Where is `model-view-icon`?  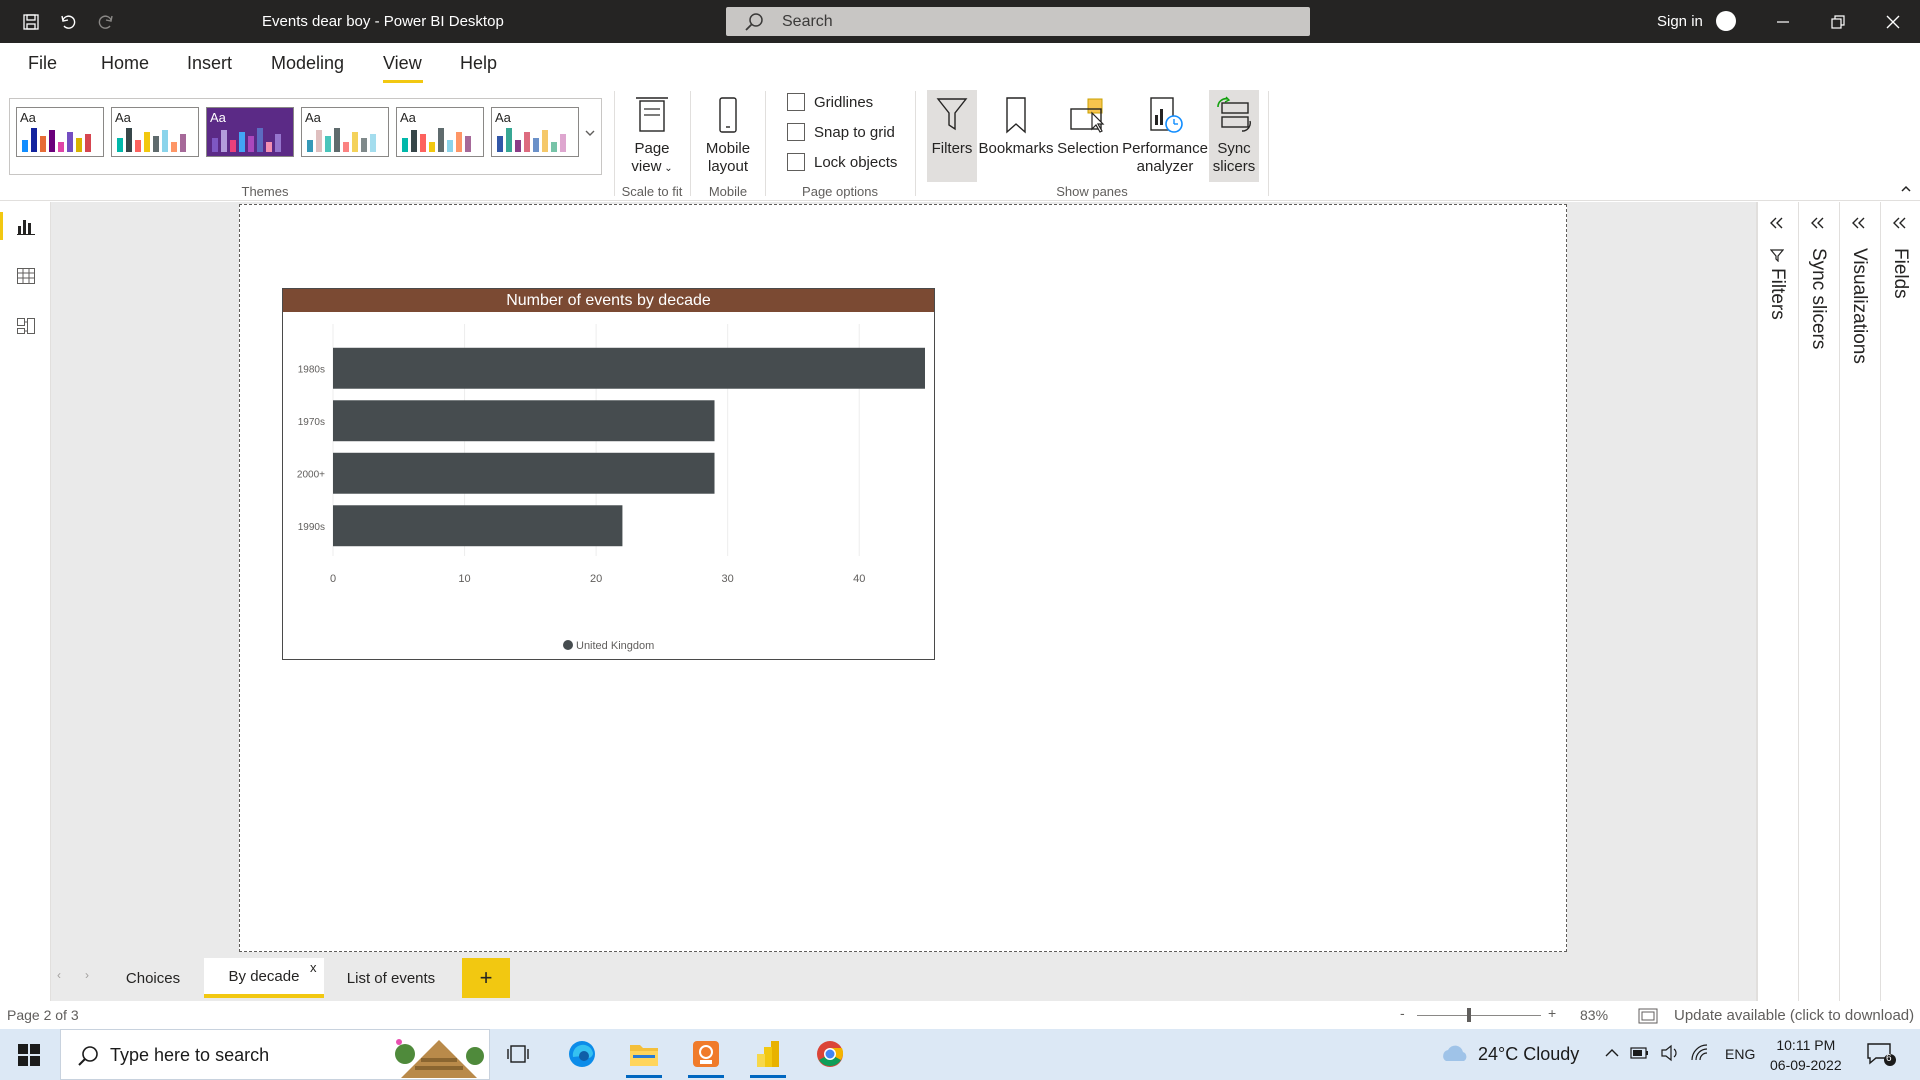
model-view-icon is located at coordinates (26, 326).